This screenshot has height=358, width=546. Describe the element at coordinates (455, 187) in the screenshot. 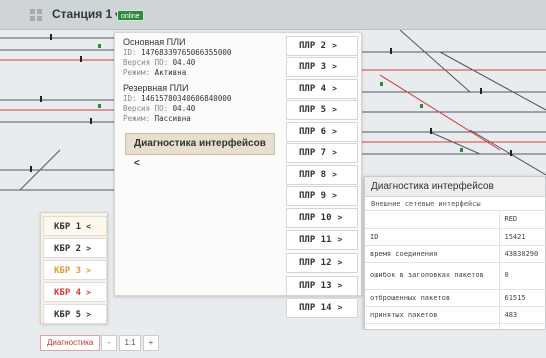

I see `diagnostics-window-title: Диагностика интерфейсов` at that location.